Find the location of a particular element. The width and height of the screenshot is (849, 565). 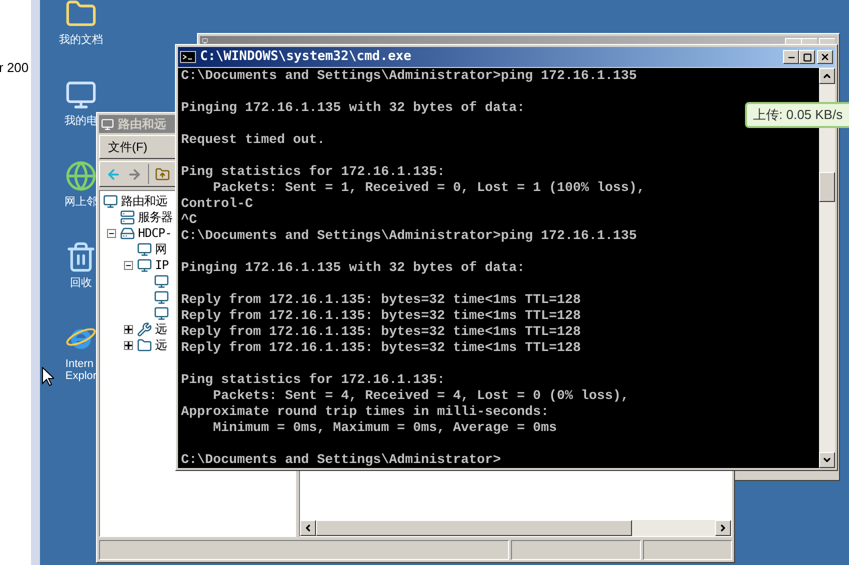

window-text: r 200 is located at coordinates (15, 68).